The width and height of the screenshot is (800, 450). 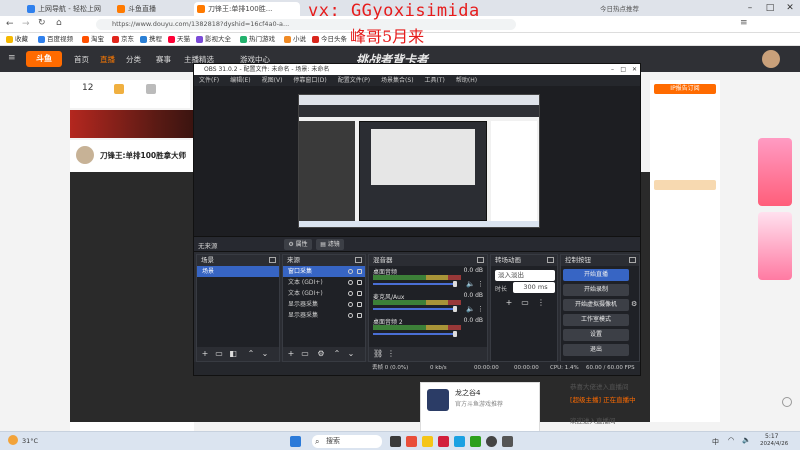 I want to click on home-icon: ⌂, so click(x=59, y=23).